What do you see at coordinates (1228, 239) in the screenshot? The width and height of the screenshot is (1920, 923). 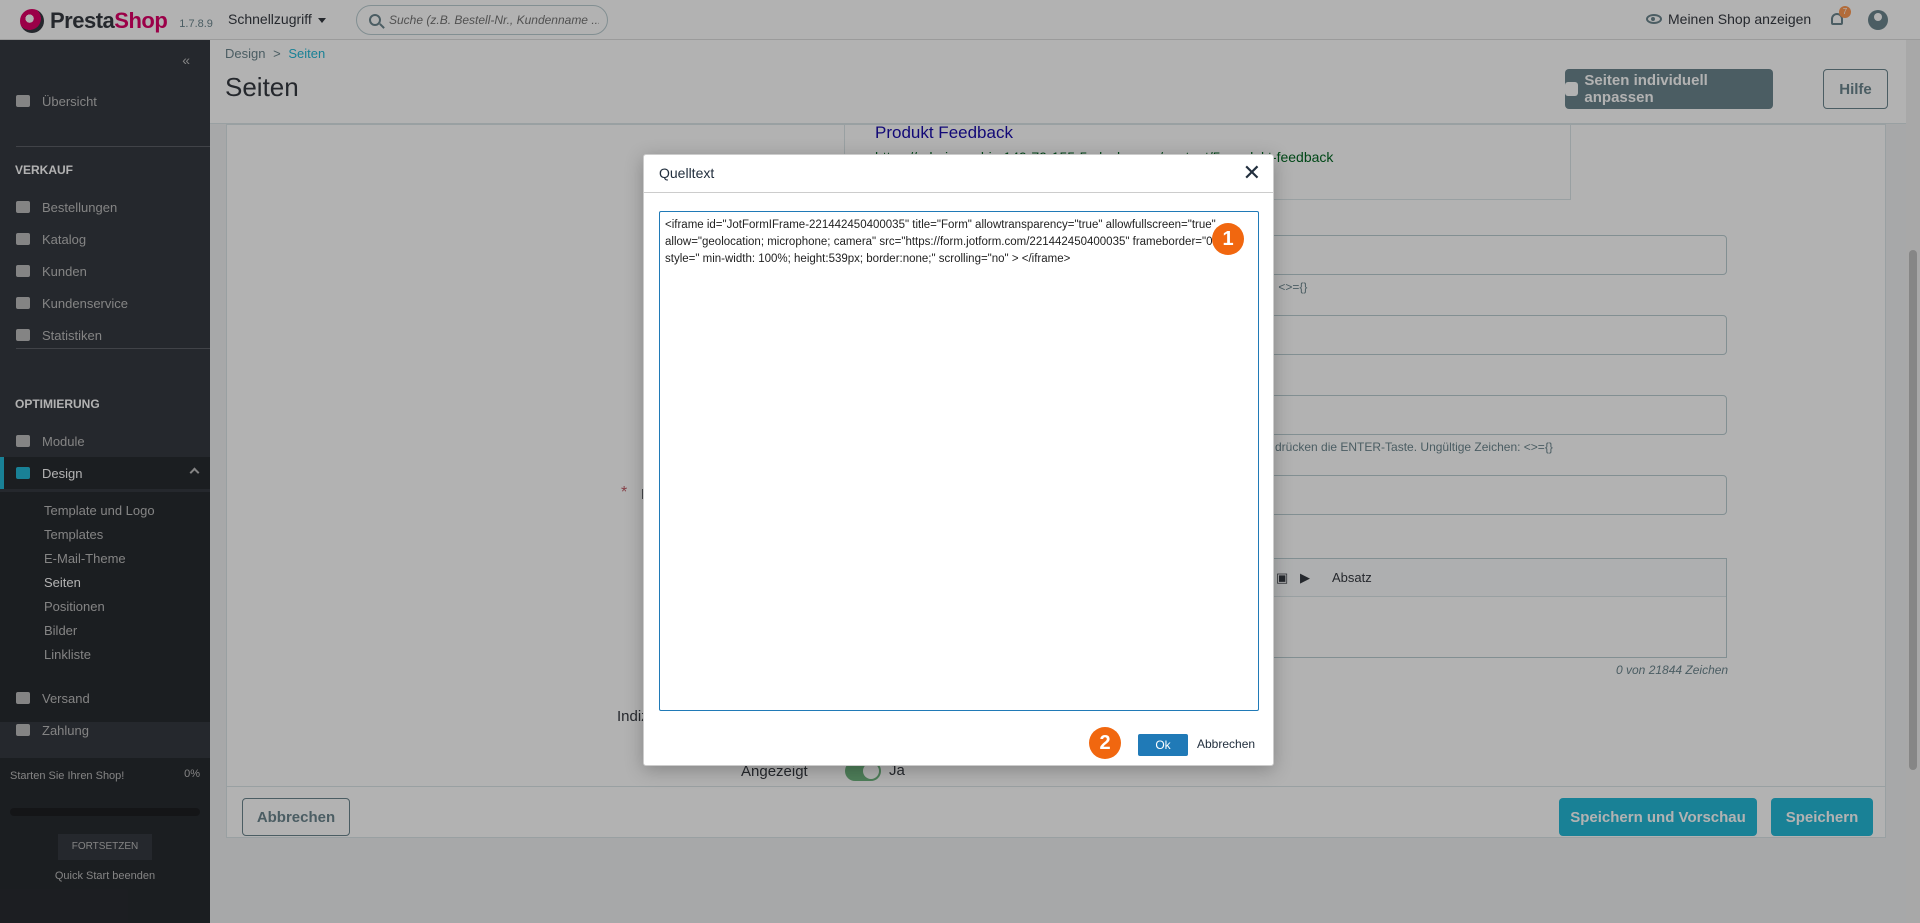 I see `step-marker-1: 1` at bounding box center [1228, 239].